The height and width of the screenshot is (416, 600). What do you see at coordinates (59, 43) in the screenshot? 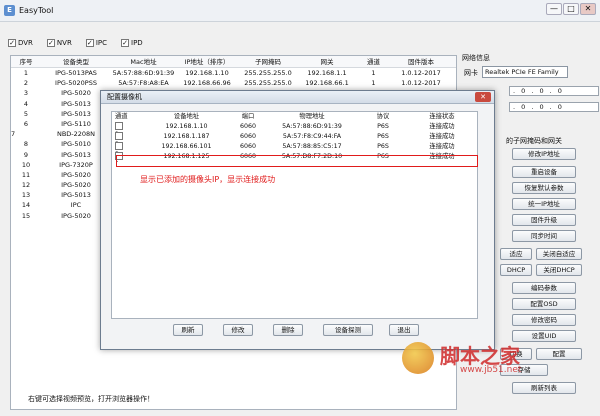
I see `filter-nvr: ✓ NVR` at bounding box center [59, 43].